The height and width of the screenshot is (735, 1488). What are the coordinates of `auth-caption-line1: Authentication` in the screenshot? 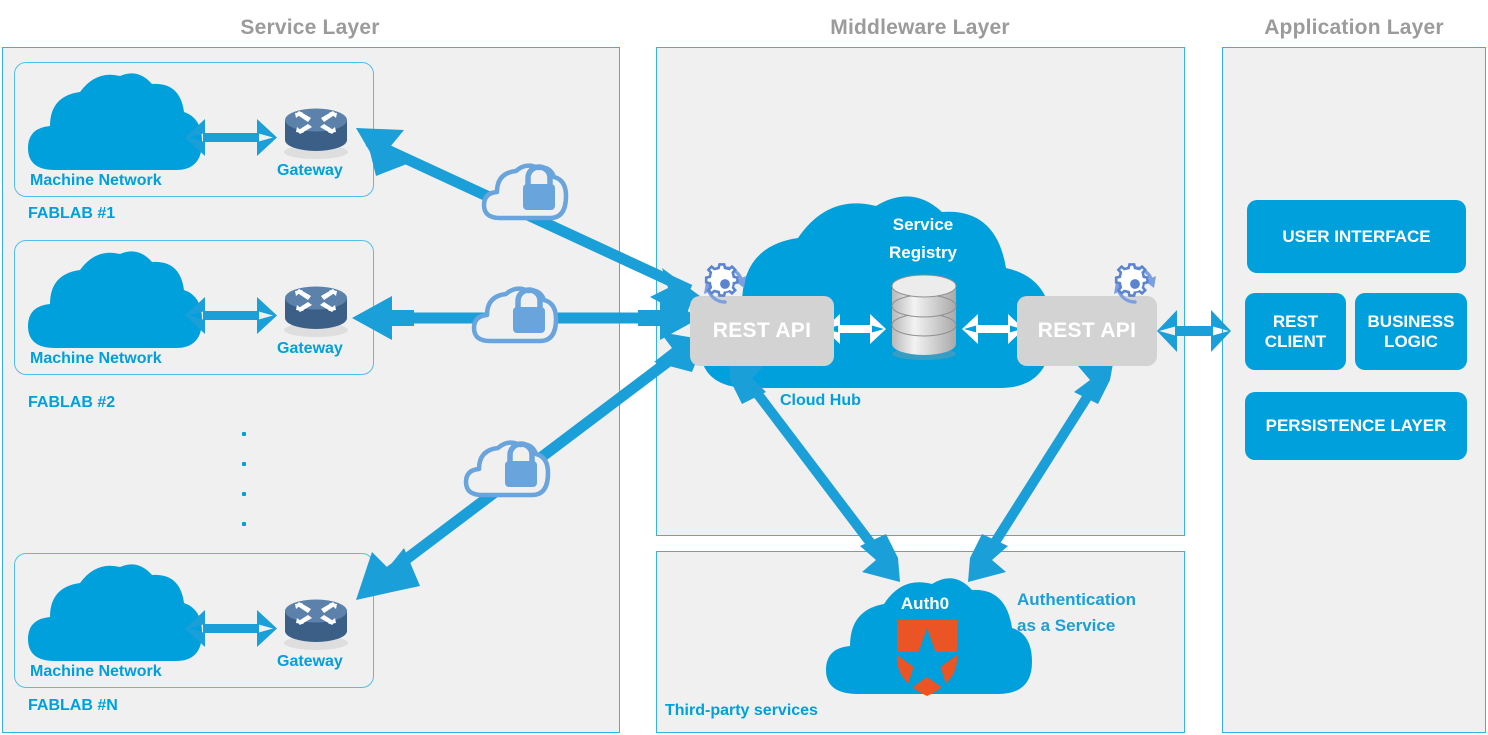 It's located at (1076, 599).